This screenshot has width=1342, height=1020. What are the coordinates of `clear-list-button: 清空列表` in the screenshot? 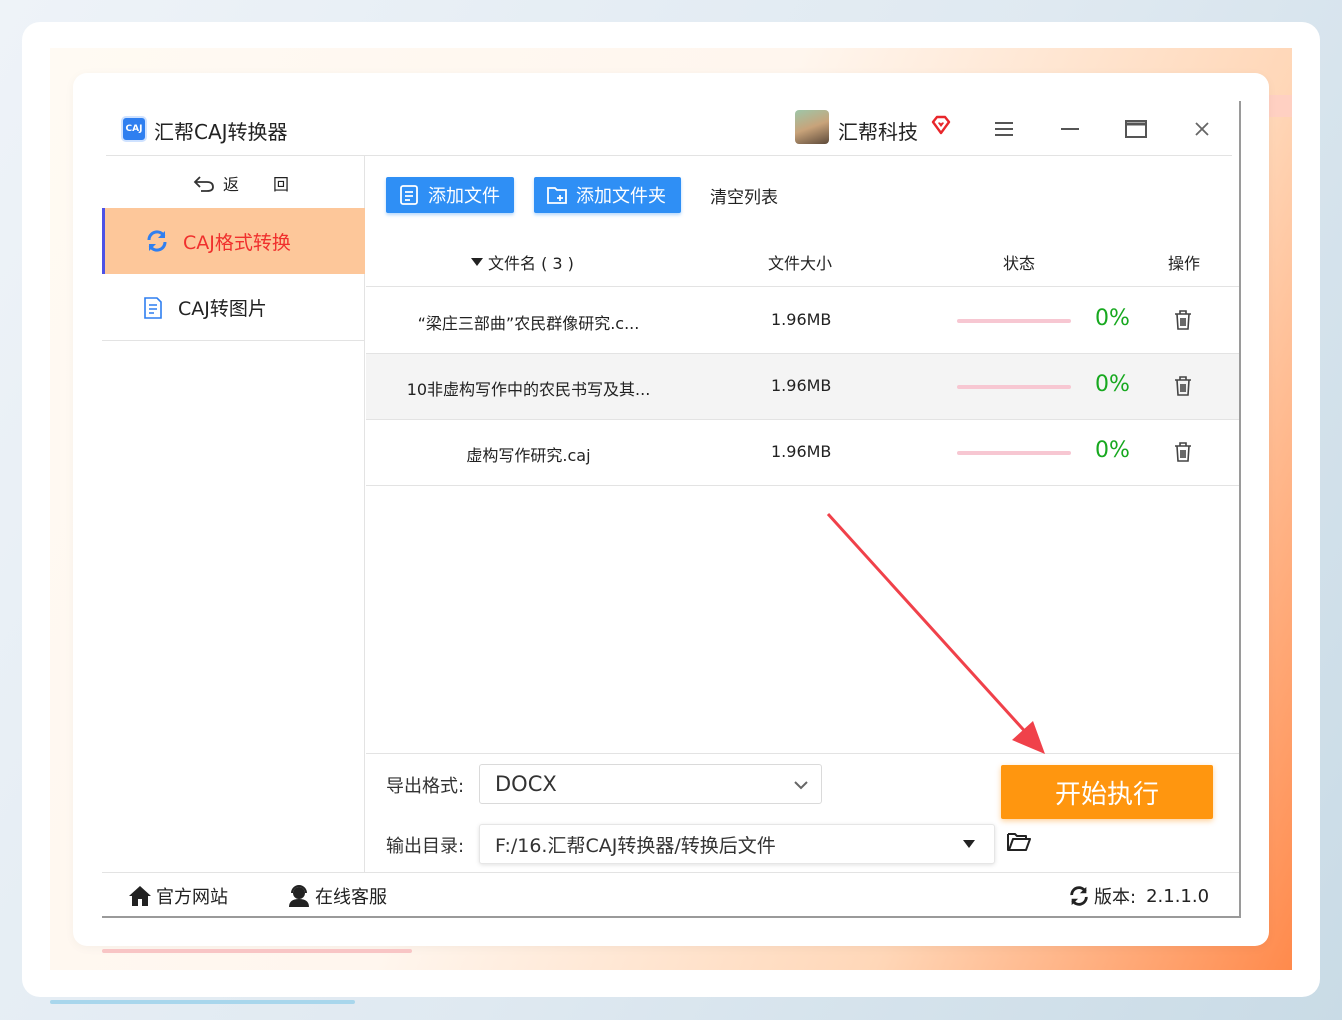 It's located at (744, 195).